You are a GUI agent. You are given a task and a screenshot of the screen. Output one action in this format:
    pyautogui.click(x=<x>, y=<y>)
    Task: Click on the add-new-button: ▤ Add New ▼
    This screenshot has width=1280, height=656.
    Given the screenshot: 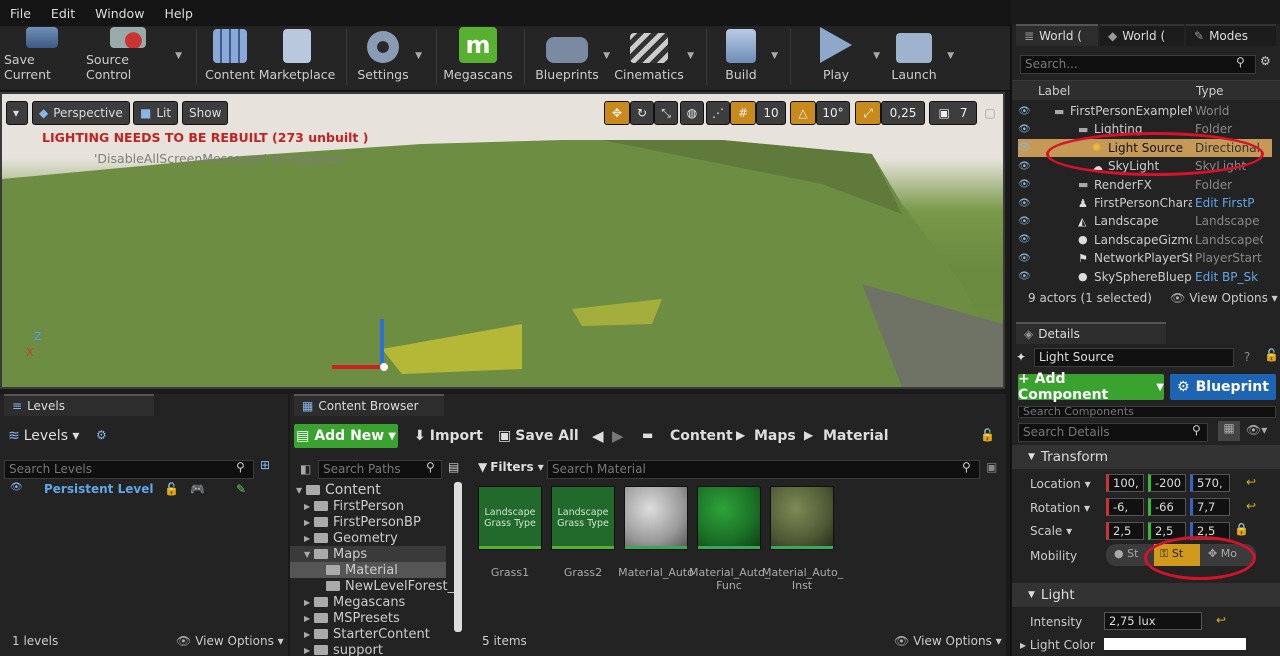 What is the action you would take?
    pyautogui.click(x=346, y=436)
    